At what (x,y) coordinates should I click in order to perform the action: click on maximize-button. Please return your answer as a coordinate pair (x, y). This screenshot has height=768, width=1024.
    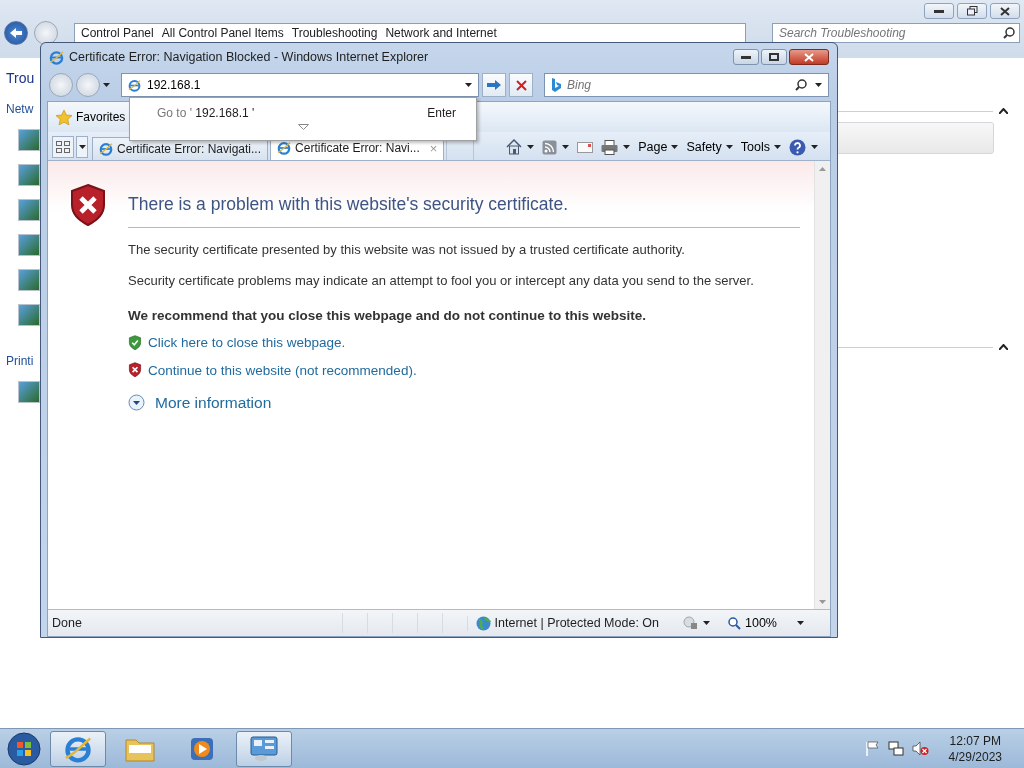
    Looking at the image, I should click on (774, 57).